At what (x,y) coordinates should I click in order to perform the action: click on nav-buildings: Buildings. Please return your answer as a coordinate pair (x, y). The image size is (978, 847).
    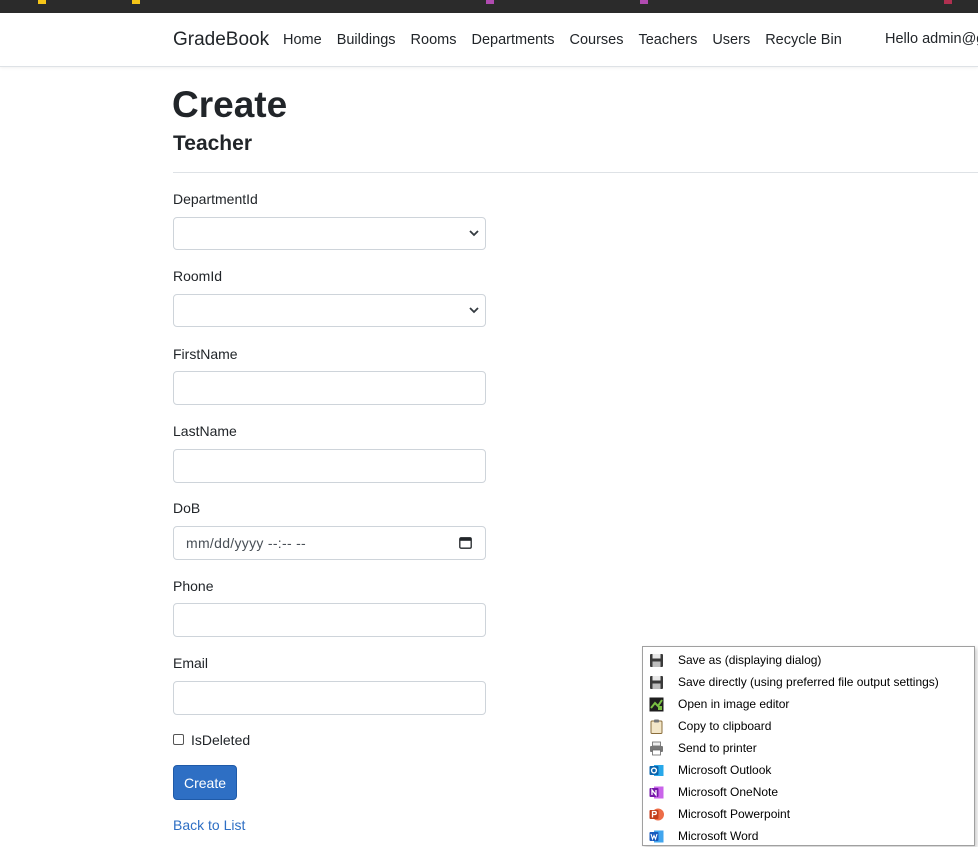
    Looking at the image, I should click on (366, 40).